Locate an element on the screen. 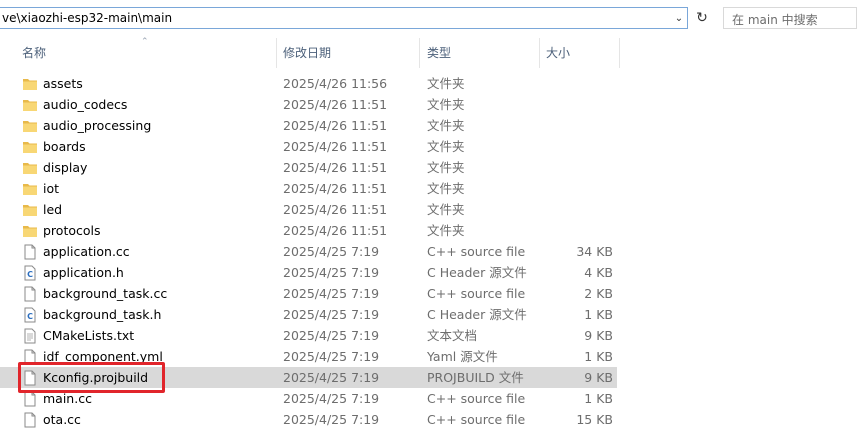 This screenshot has width=857, height=434. file-date: 2025/4/26 11:56 is located at coordinates (335, 83).